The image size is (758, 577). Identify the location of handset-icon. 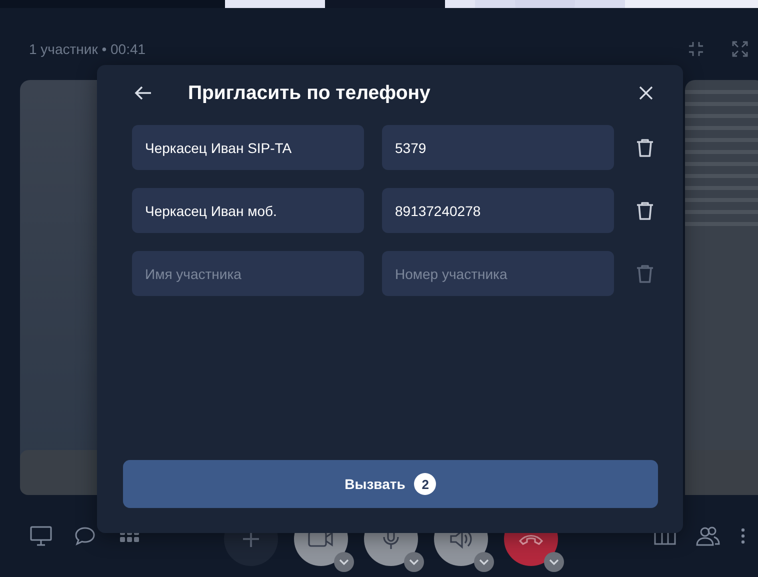
(531, 539).